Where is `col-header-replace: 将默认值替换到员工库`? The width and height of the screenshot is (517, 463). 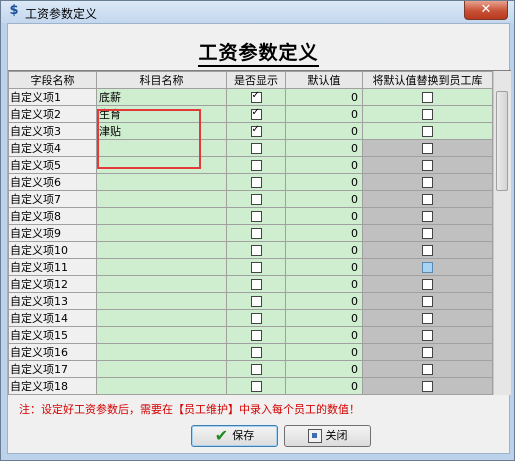 col-header-replace: 将默认值替换到员工库 is located at coordinates (427, 80).